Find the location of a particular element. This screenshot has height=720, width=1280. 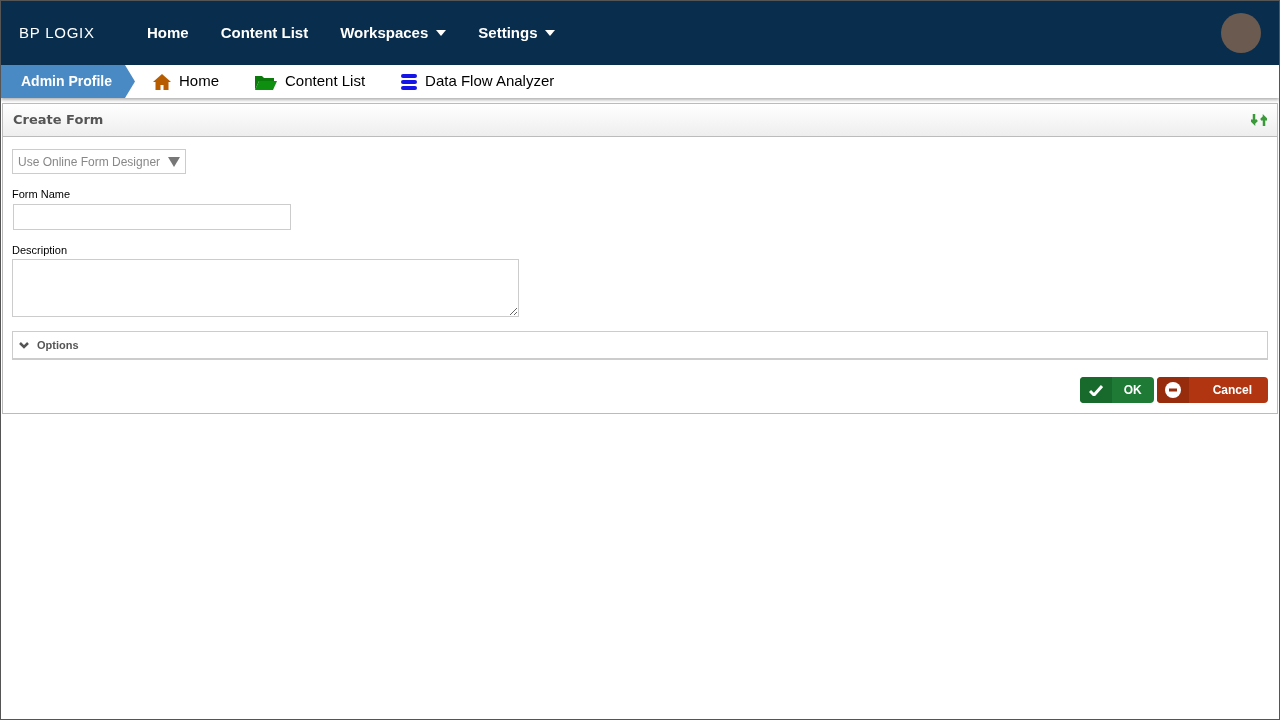

logo: BP LOGIX is located at coordinates (57, 32).